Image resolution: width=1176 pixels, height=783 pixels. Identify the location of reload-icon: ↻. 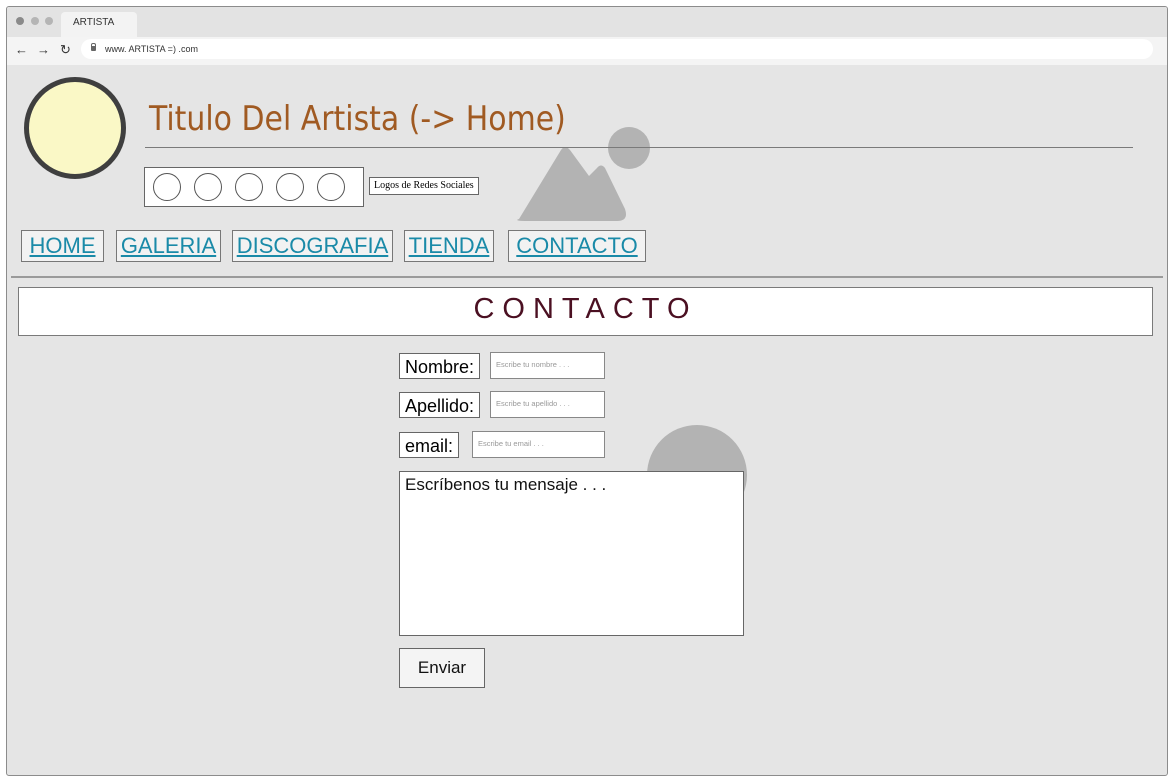
(65, 50).